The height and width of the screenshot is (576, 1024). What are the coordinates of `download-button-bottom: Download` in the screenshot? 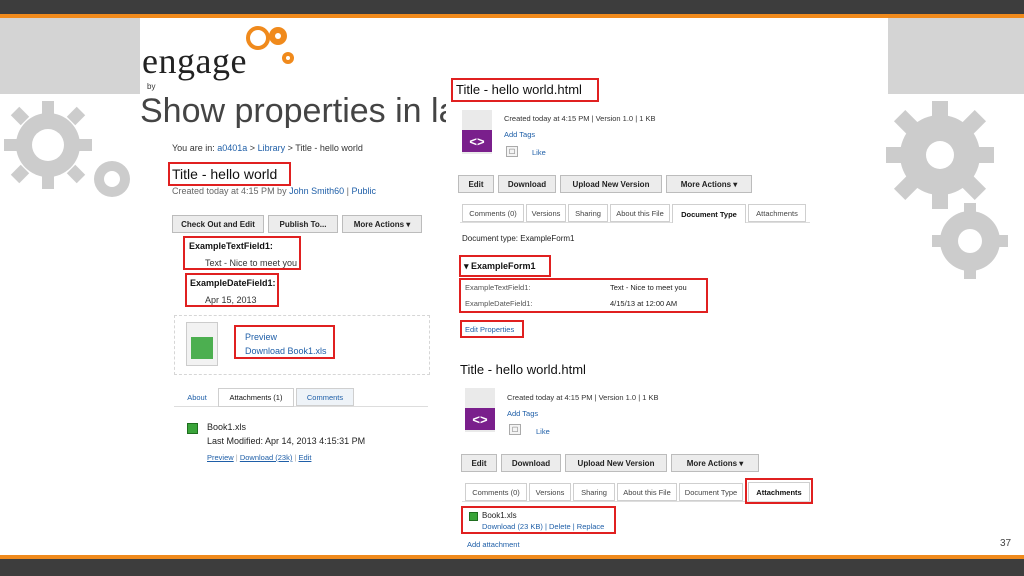 It's located at (531, 463).